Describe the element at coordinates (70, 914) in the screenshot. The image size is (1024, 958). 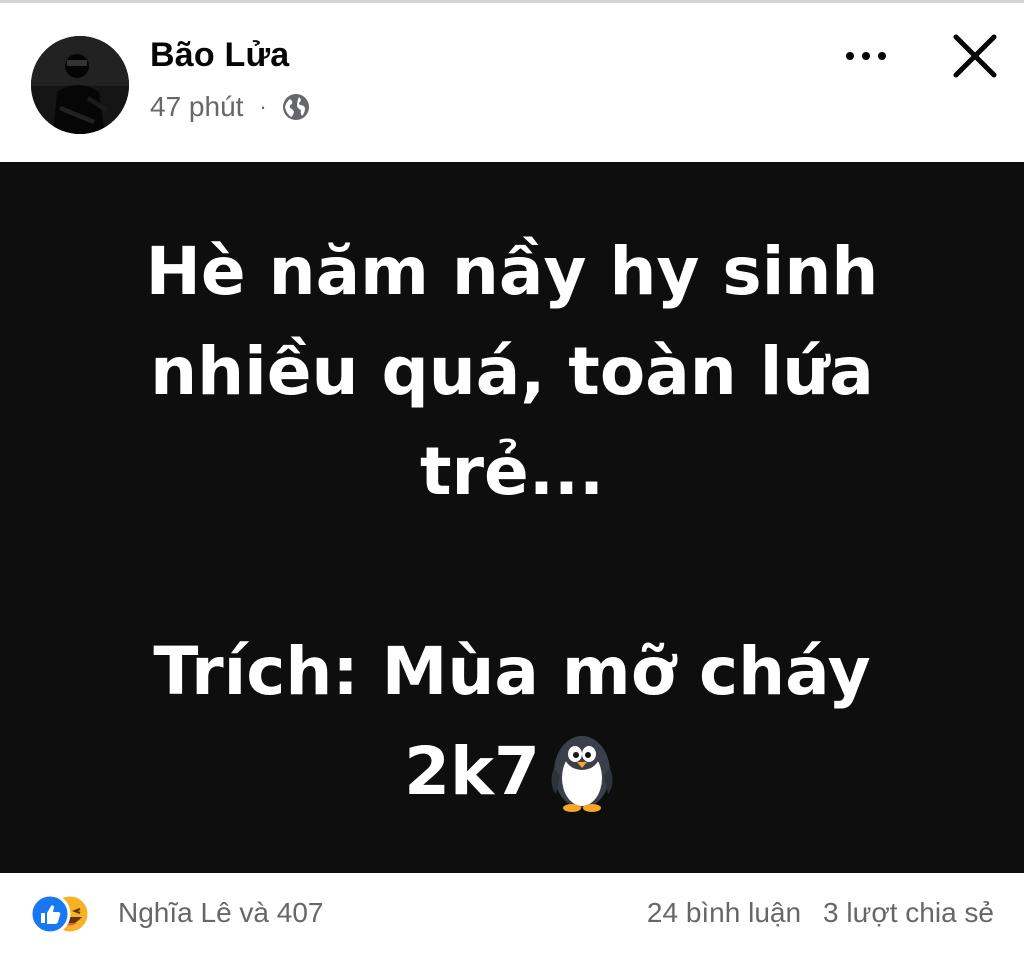
I see `reaction-icons` at that location.